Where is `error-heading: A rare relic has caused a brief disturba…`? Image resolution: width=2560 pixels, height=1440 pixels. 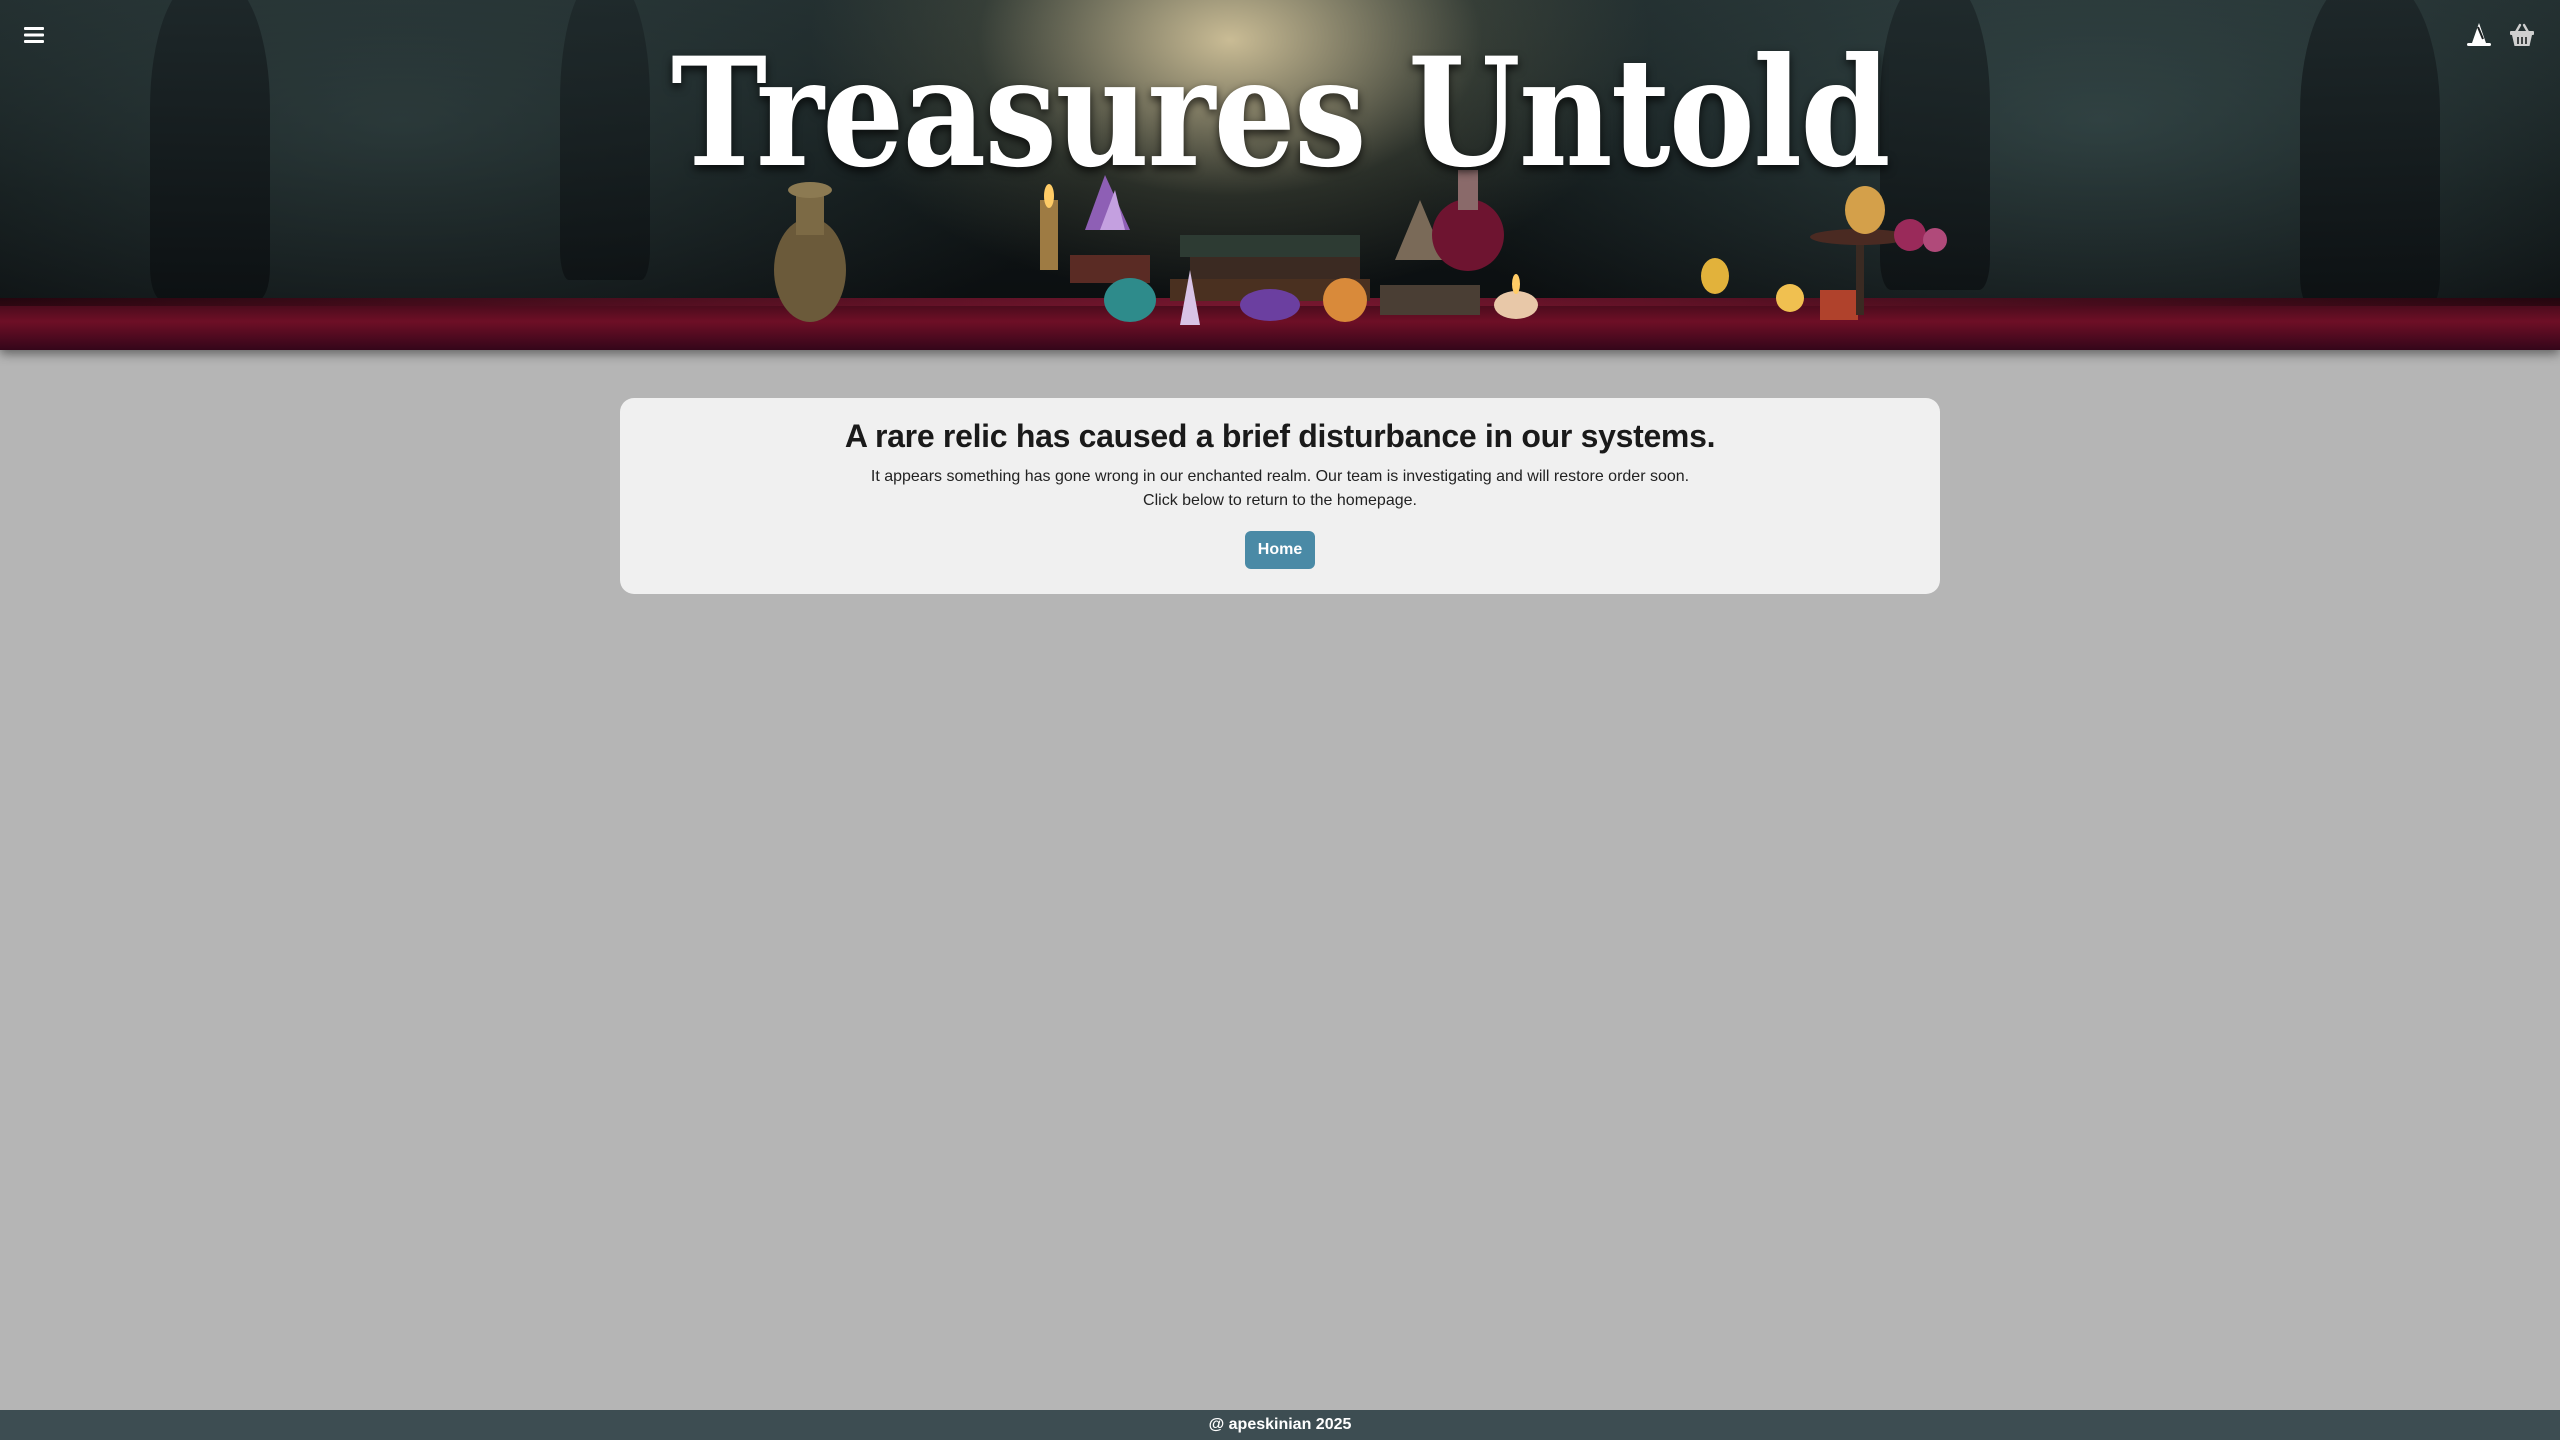 error-heading: A rare relic has caused a brief disturba… is located at coordinates (1280, 436).